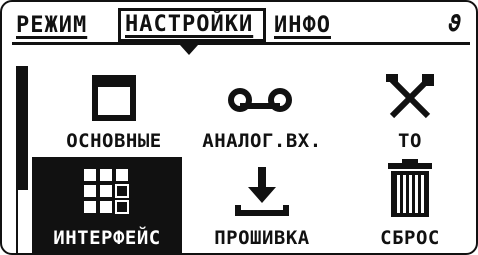 This screenshot has height=255, width=478. What do you see at coordinates (314, 26) in the screenshot?
I see `tab-info: ИНФО` at bounding box center [314, 26].